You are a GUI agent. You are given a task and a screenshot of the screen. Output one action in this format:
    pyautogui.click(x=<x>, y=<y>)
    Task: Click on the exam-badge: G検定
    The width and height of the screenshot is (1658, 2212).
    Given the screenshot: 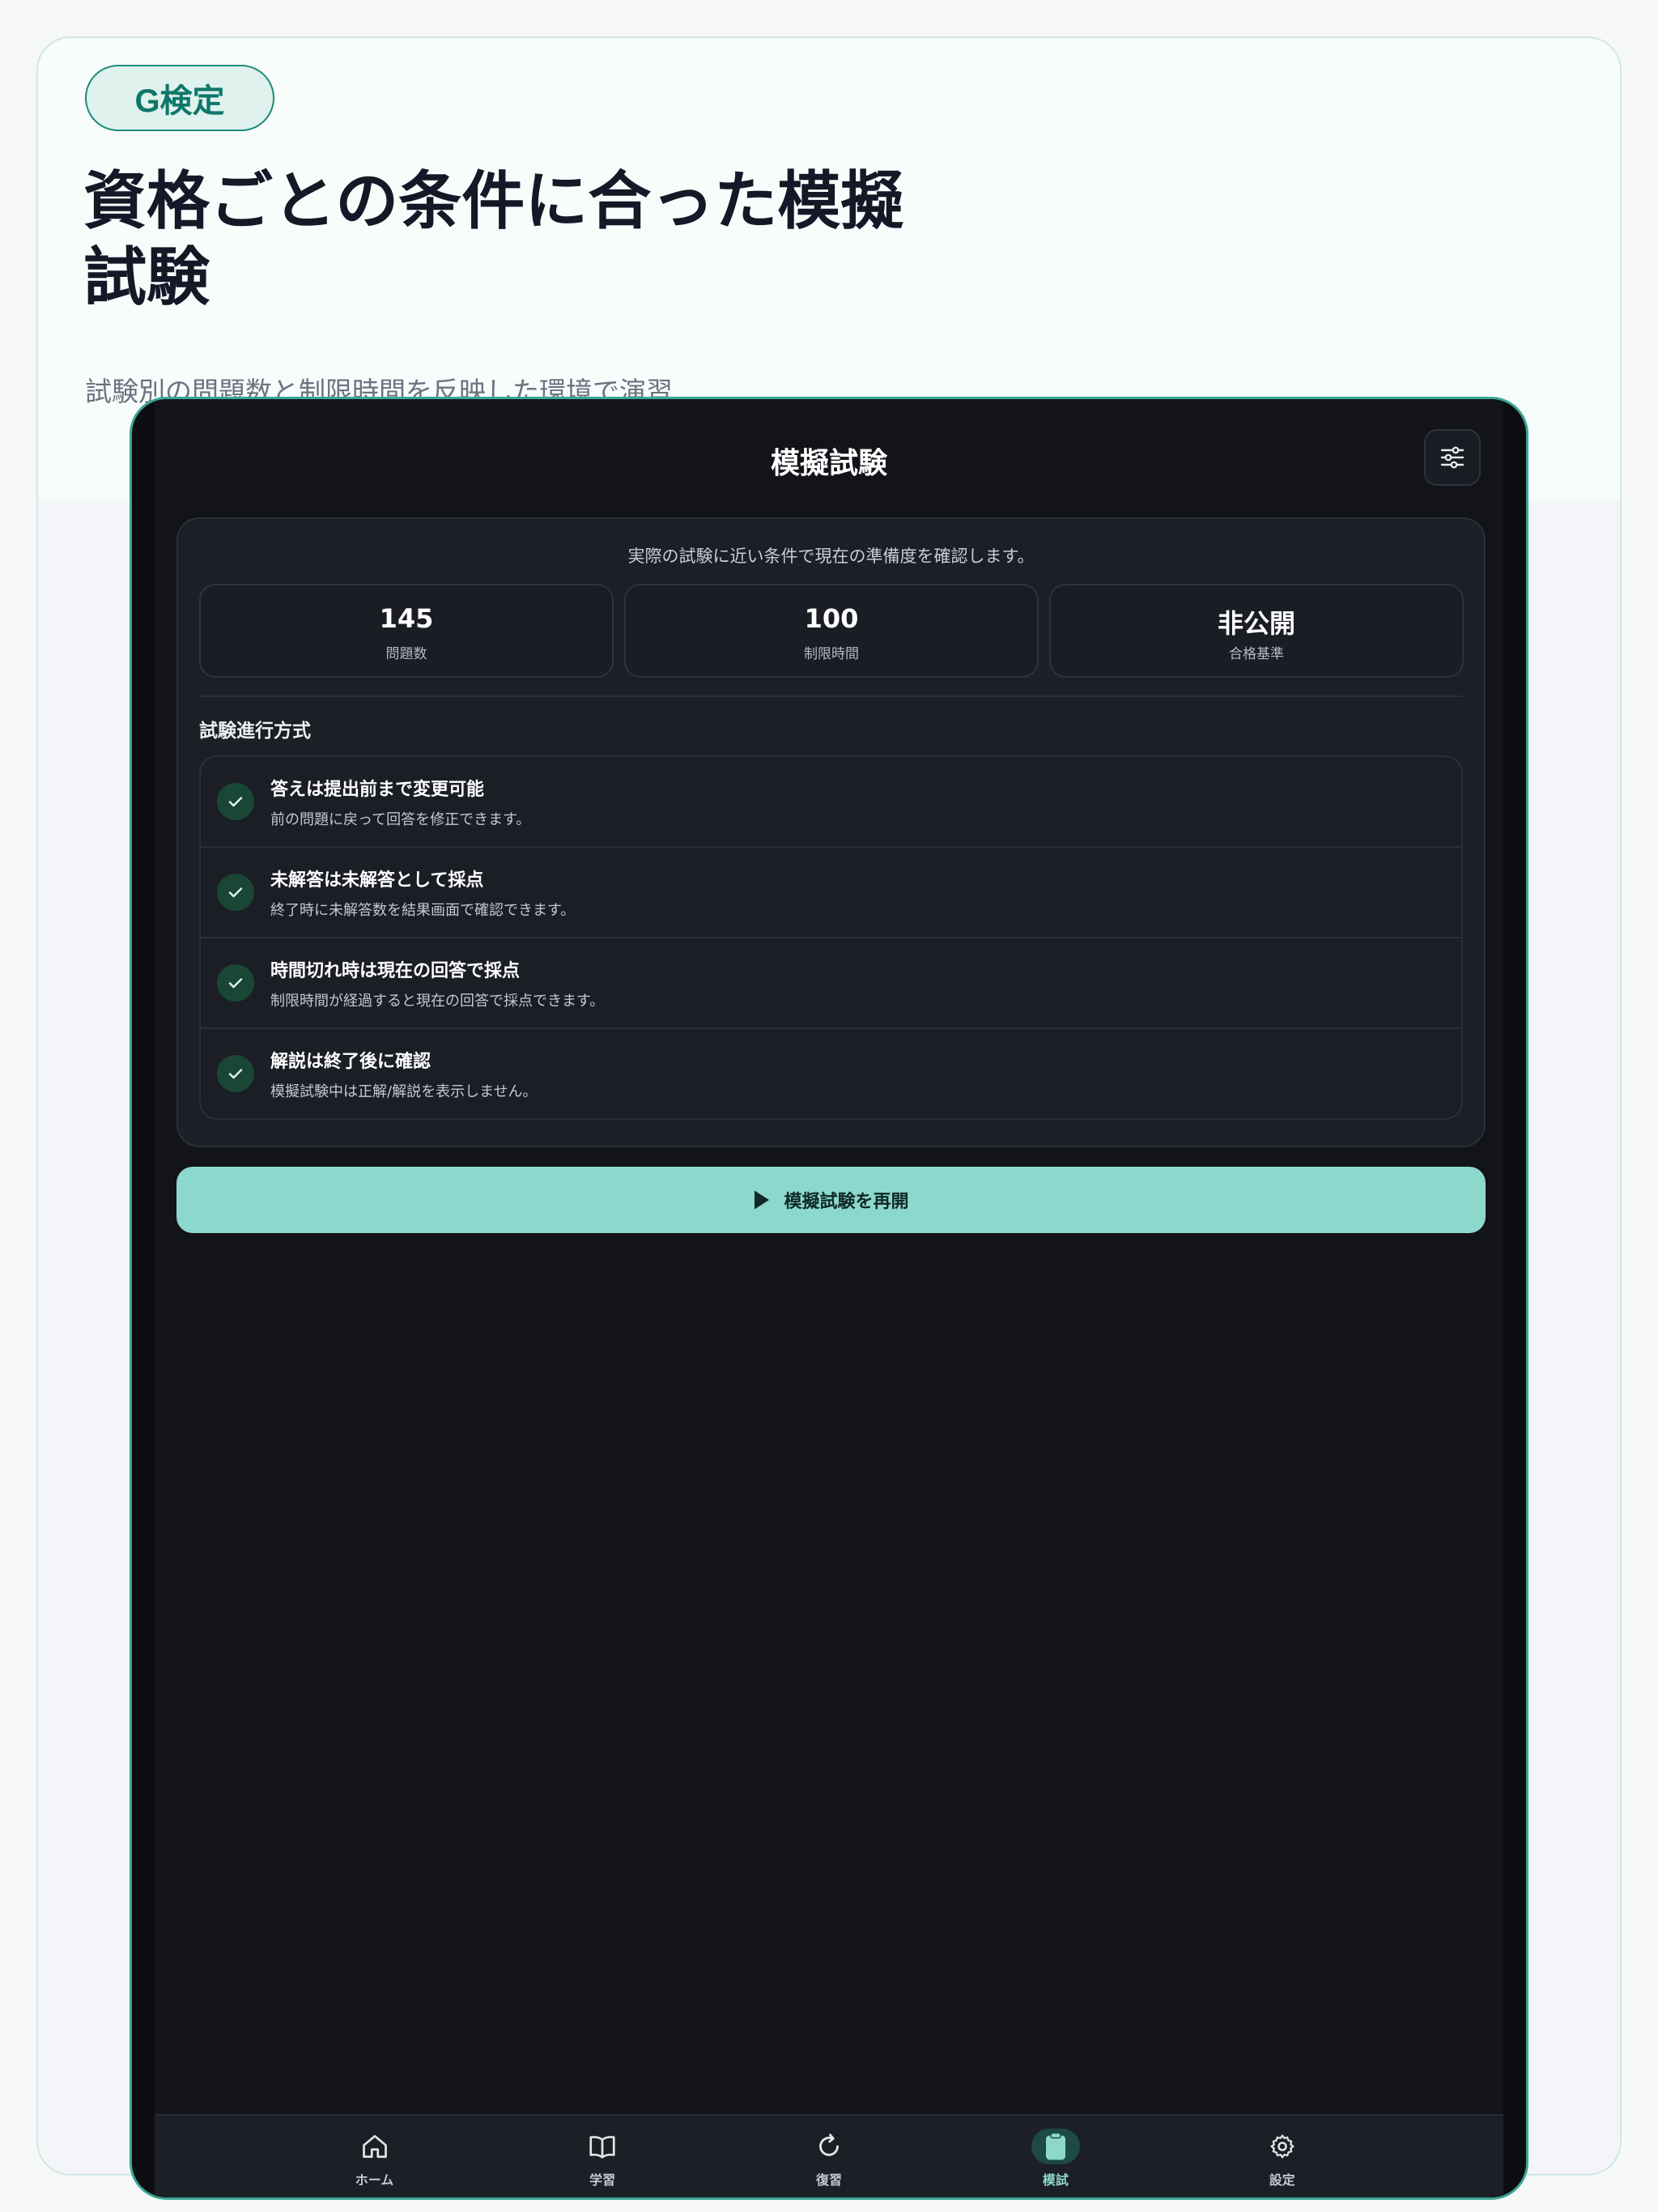 What is the action you would take?
    pyautogui.click(x=179, y=98)
    